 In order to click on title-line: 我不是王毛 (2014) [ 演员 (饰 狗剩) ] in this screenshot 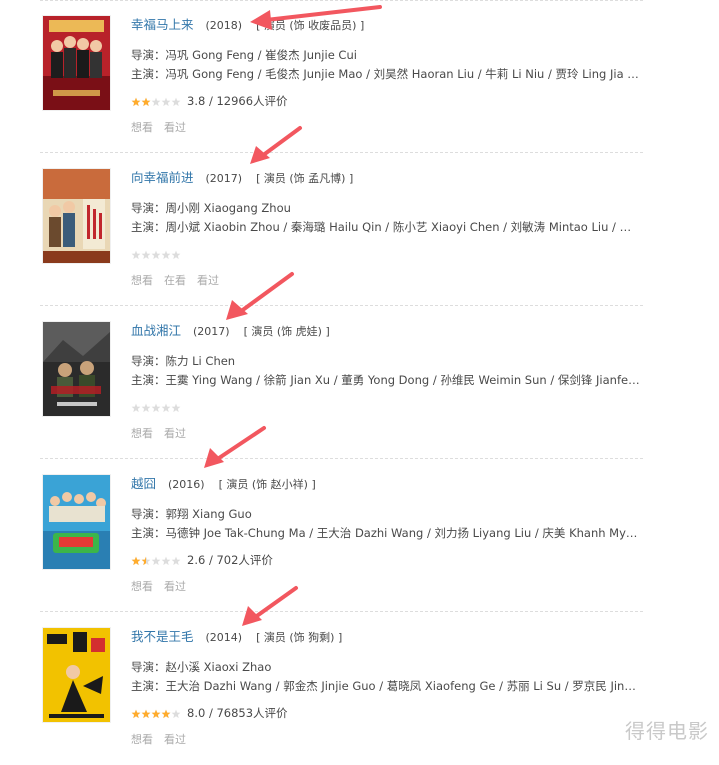, I will do `click(236, 637)`.